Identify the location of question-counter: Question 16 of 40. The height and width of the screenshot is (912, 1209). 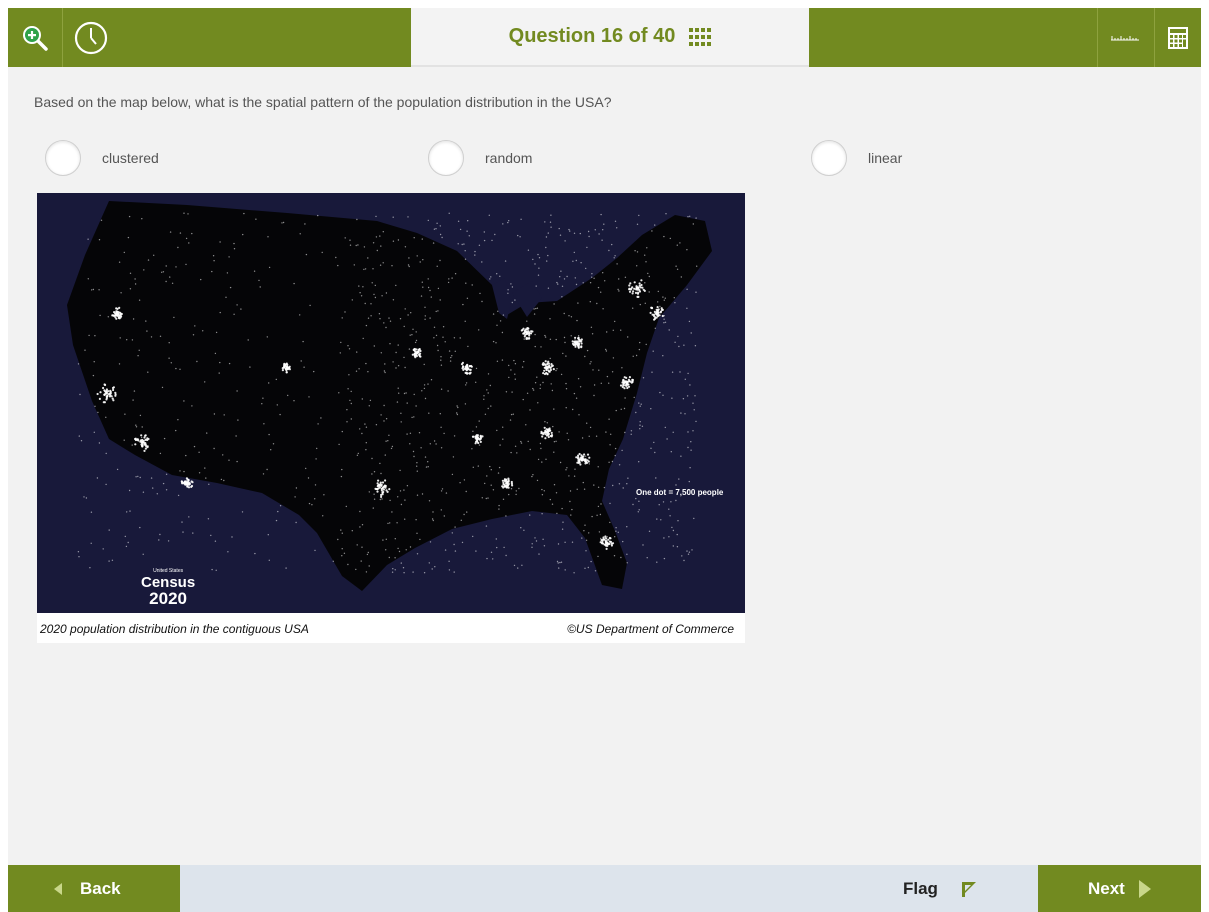
(592, 36).